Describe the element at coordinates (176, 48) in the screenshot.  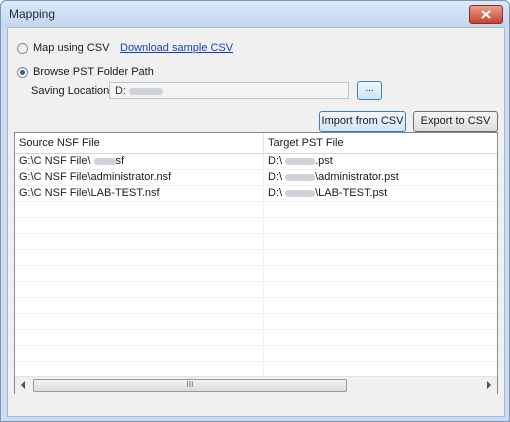
I see `download-sample-csv-link: Download sample CSV` at that location.